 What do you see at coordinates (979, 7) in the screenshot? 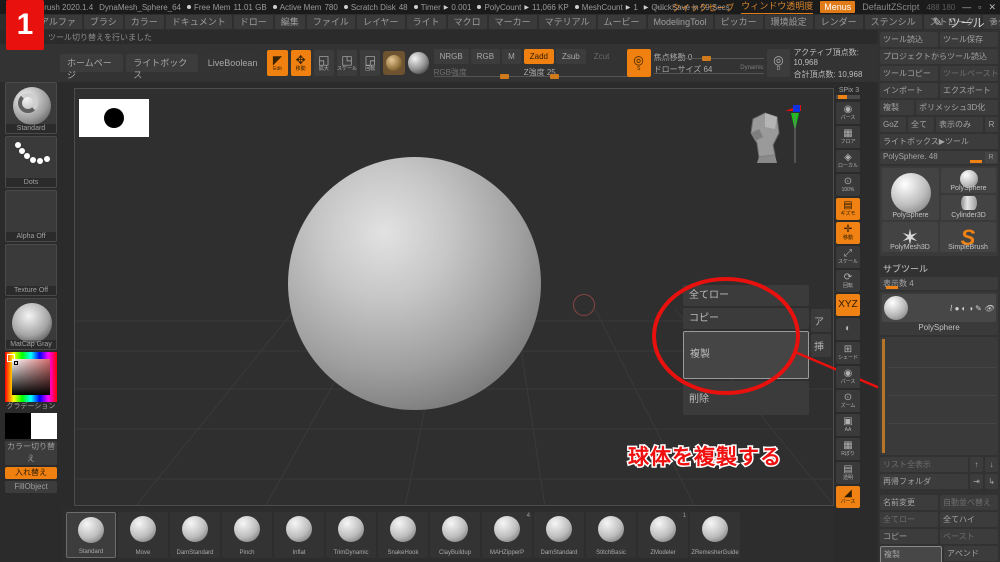
I see `maximize-icon: ▫` at bounding box center [979, 7].